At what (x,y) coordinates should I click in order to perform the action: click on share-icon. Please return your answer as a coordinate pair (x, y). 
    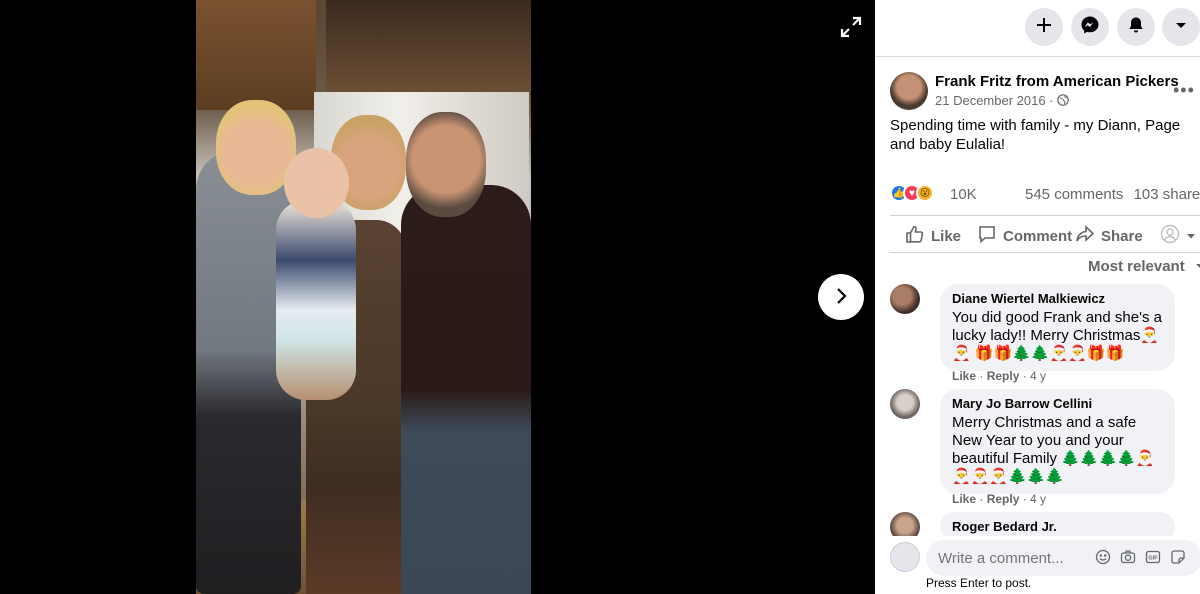
    Looking at the image, I should click on (1085, 236).